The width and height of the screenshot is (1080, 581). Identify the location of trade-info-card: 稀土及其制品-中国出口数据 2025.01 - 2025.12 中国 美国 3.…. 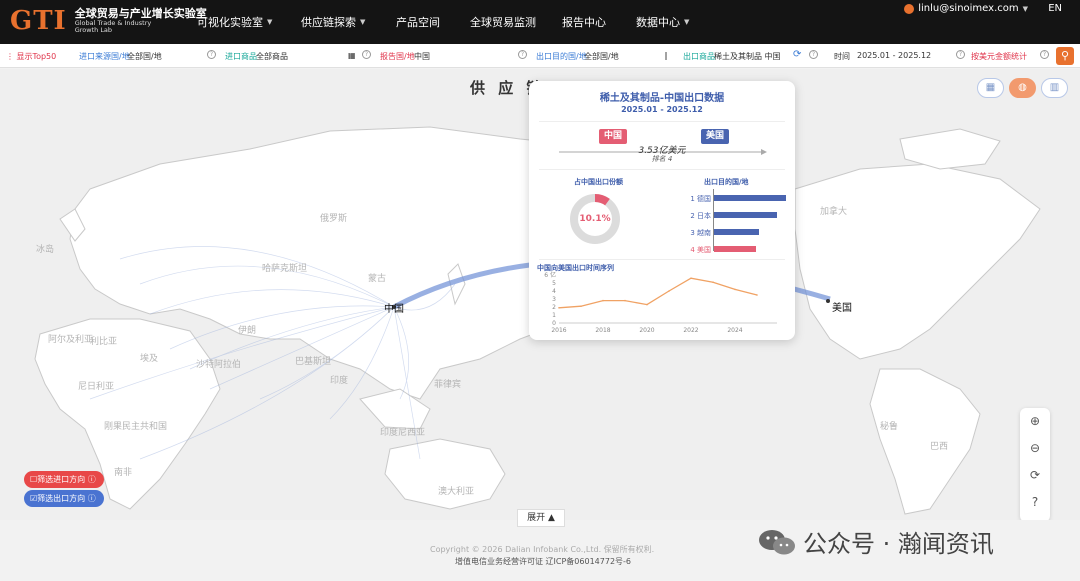
(662, 210).